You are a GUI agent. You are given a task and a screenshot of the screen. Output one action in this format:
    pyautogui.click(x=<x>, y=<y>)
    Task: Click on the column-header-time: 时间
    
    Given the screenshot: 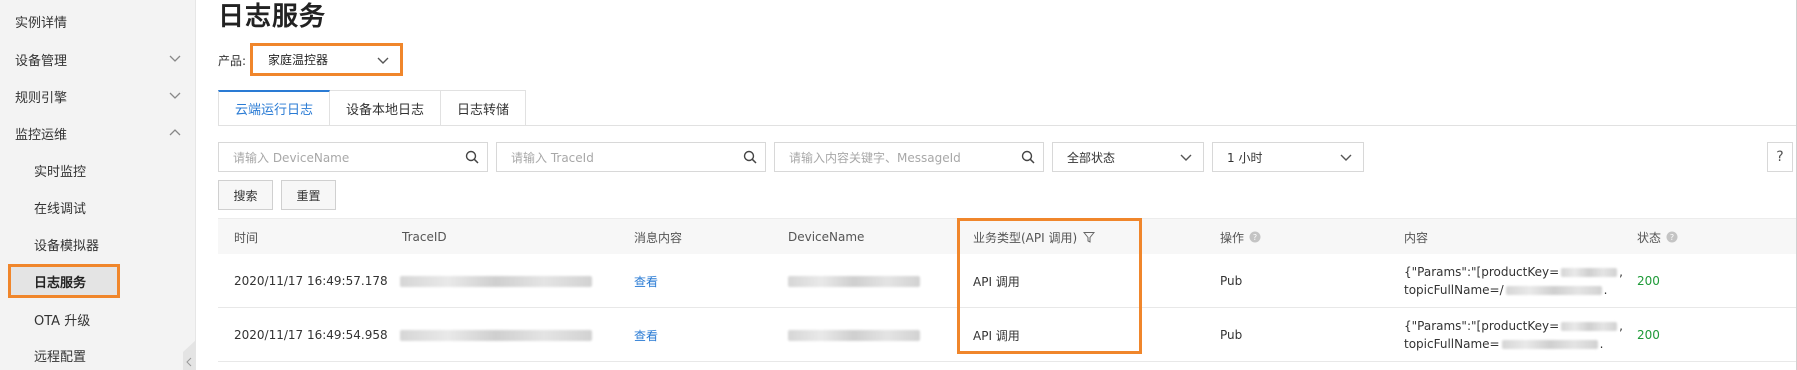 What is the action you would take?
    pyautogui.click(x=246, y=237)
    